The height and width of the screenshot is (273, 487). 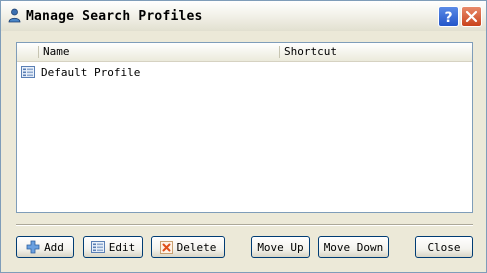 I want to click on edit-button-label: Edit, so click(x=122, y=247).